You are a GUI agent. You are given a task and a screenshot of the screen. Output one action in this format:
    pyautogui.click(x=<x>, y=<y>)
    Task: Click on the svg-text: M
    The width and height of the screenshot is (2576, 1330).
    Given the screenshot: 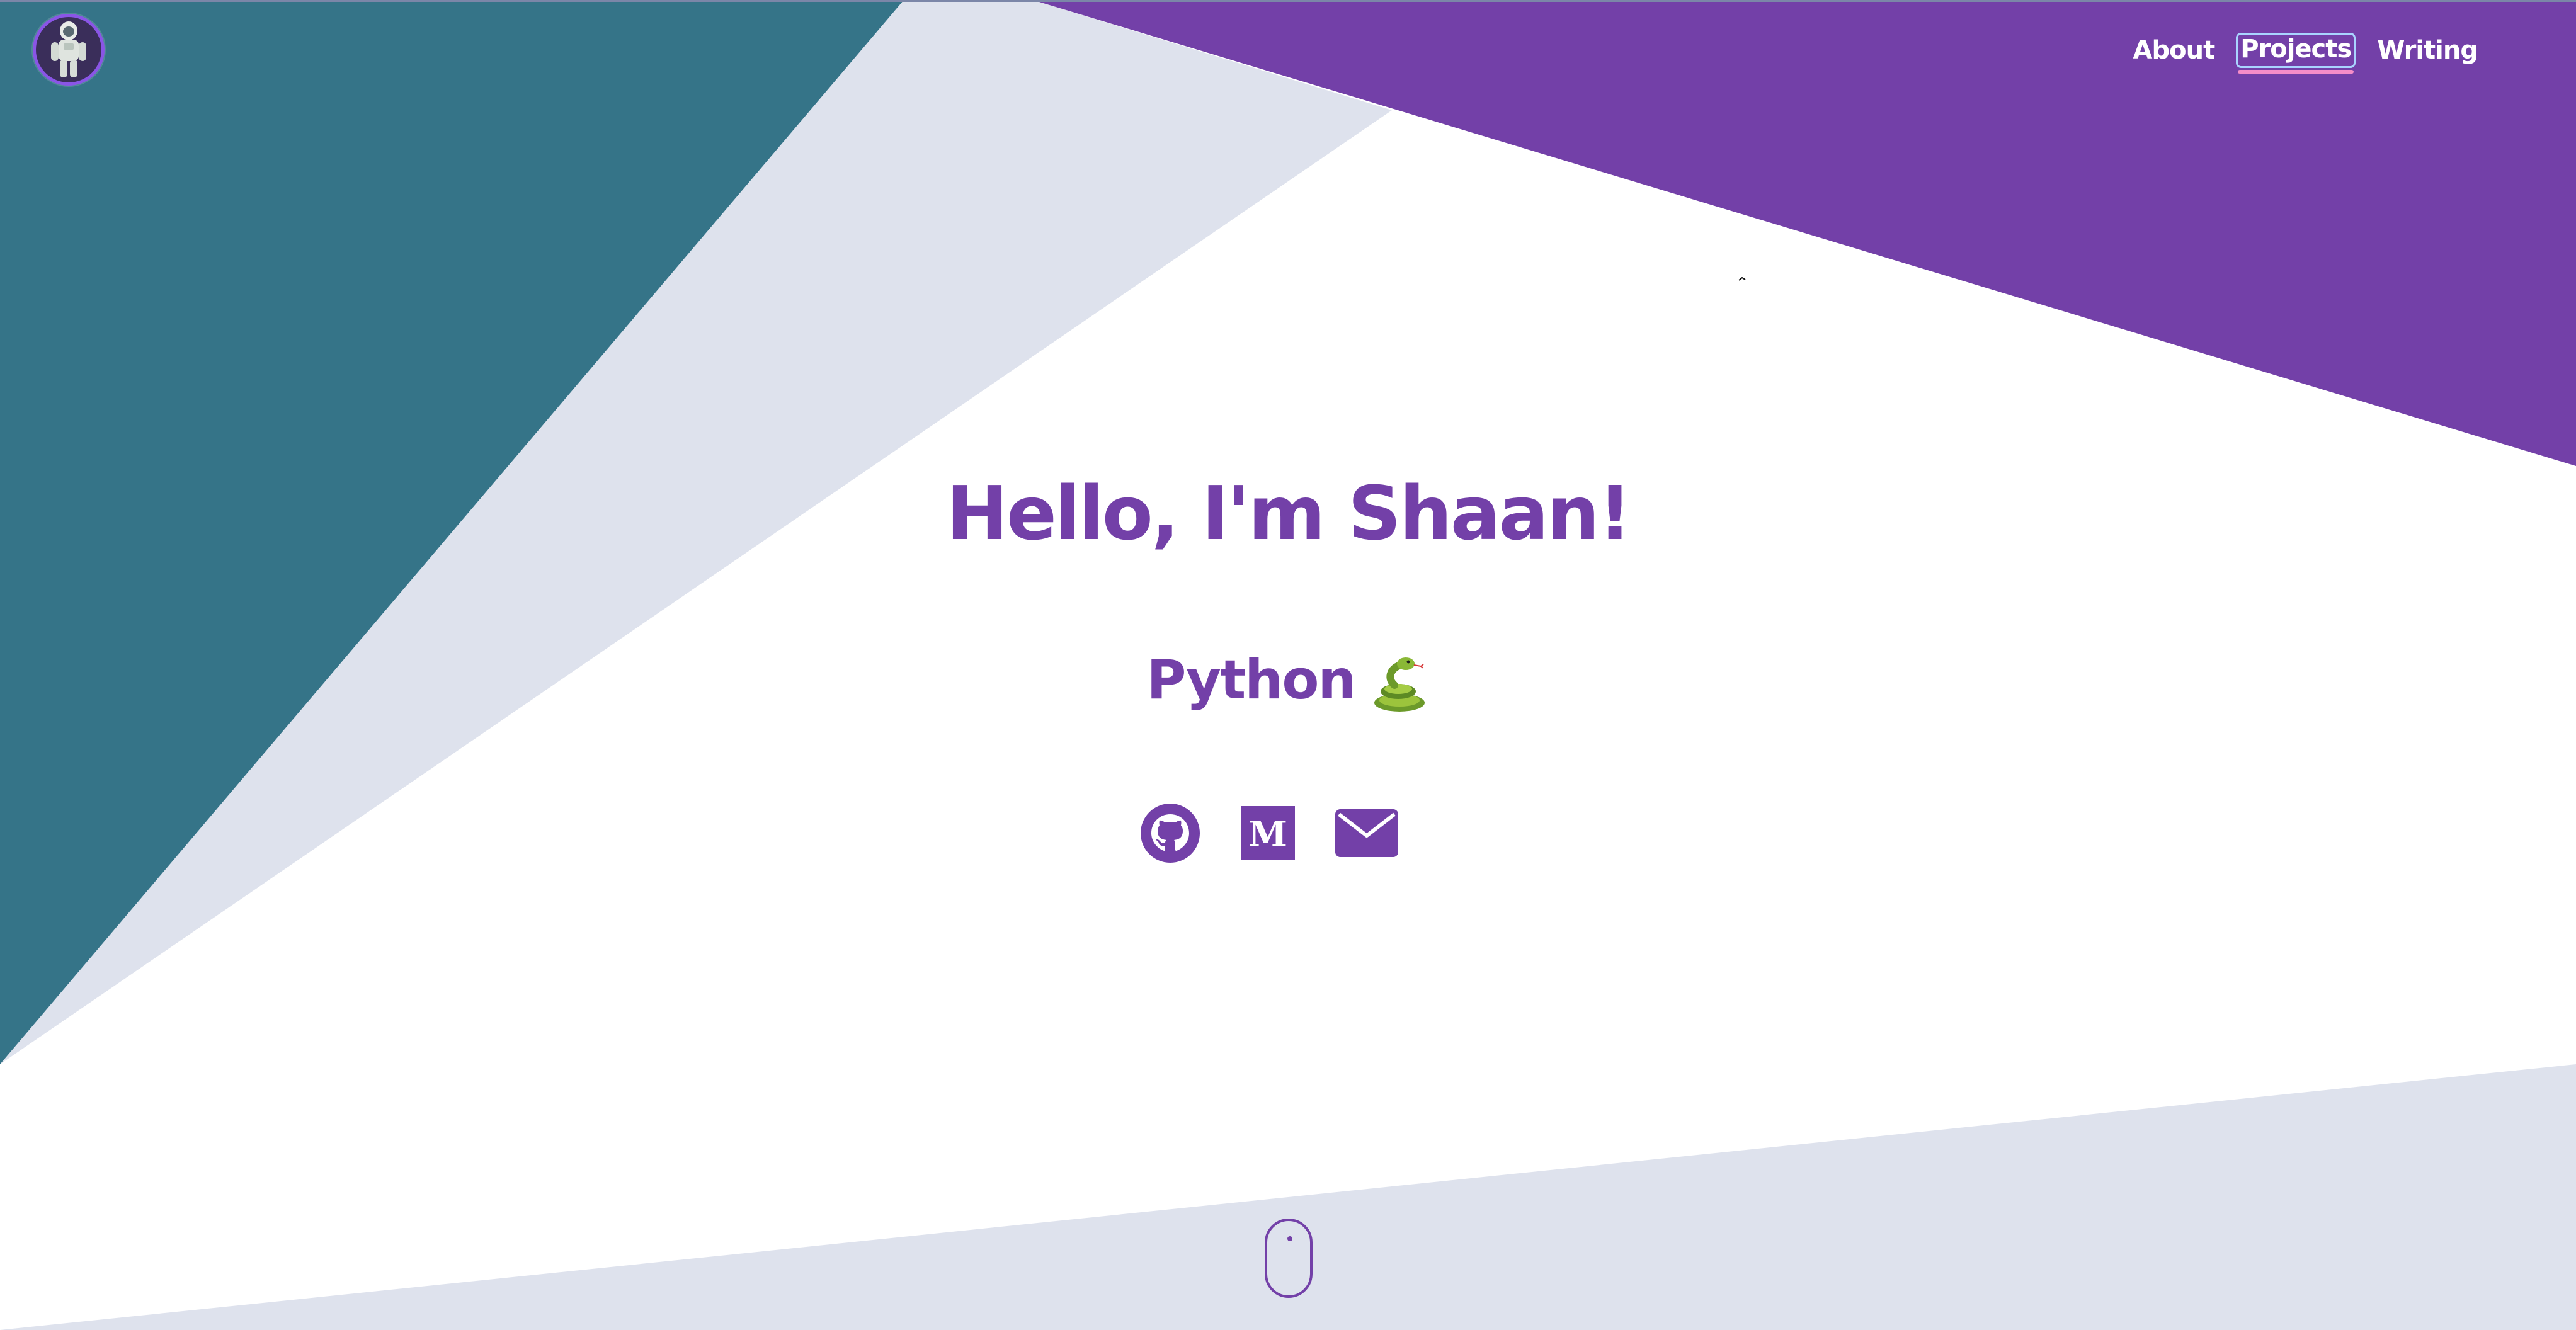 What is the action you would take?
    pyautogui.click(x=1267, y=834)
    